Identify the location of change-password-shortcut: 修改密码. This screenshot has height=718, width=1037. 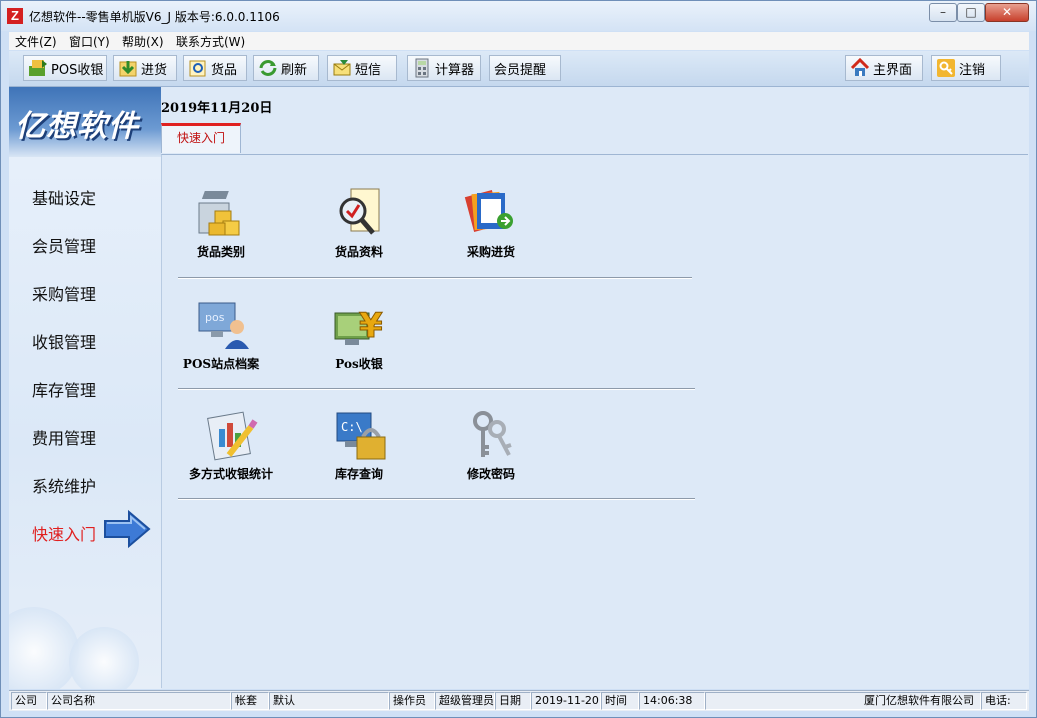
(491, 447).